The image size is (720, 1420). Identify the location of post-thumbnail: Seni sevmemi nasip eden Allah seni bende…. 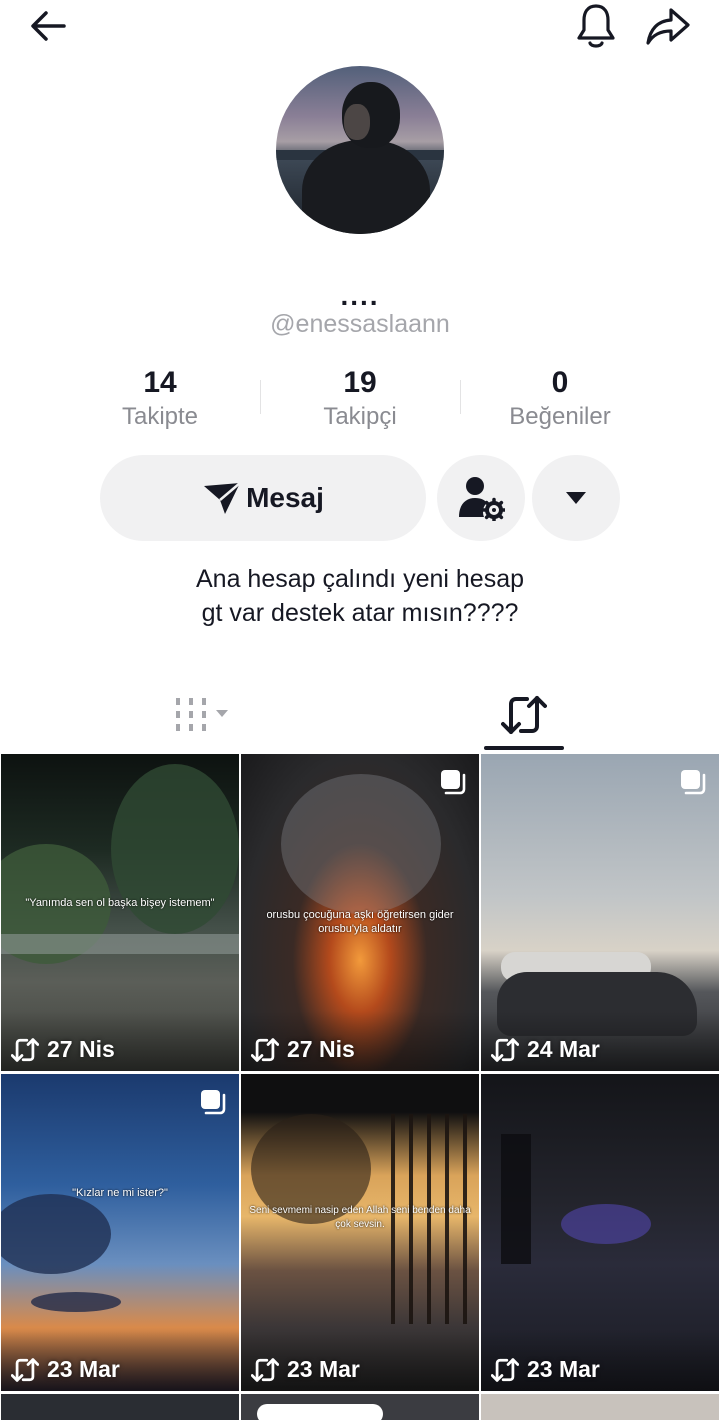
(360, 1232).